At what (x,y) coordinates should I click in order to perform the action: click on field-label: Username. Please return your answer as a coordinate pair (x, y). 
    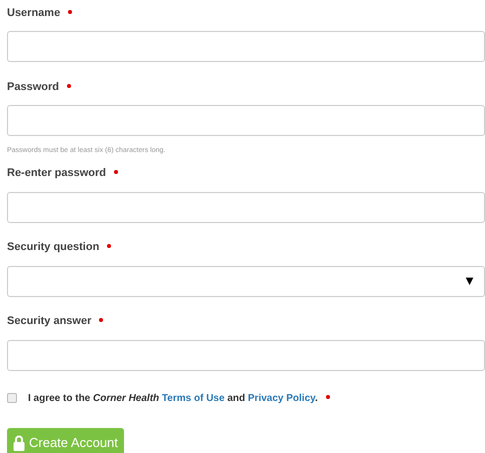
    Looking at the image, I should click on (33, 13).